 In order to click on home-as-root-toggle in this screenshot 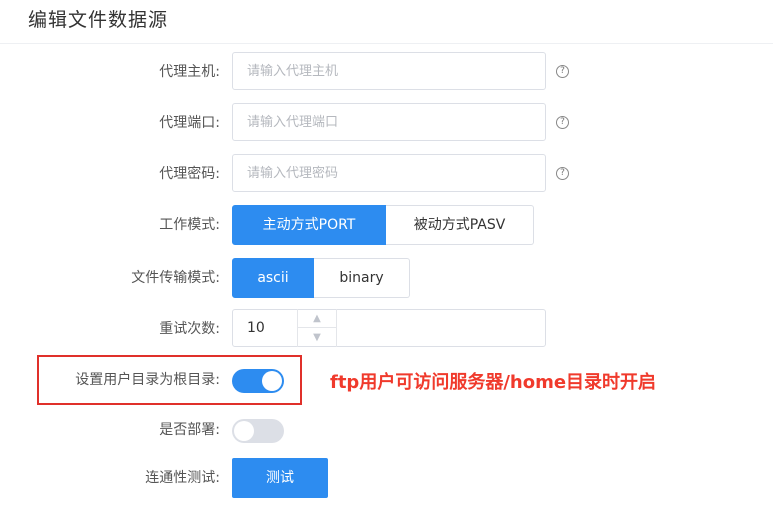, I will do `click(258, 381)`.